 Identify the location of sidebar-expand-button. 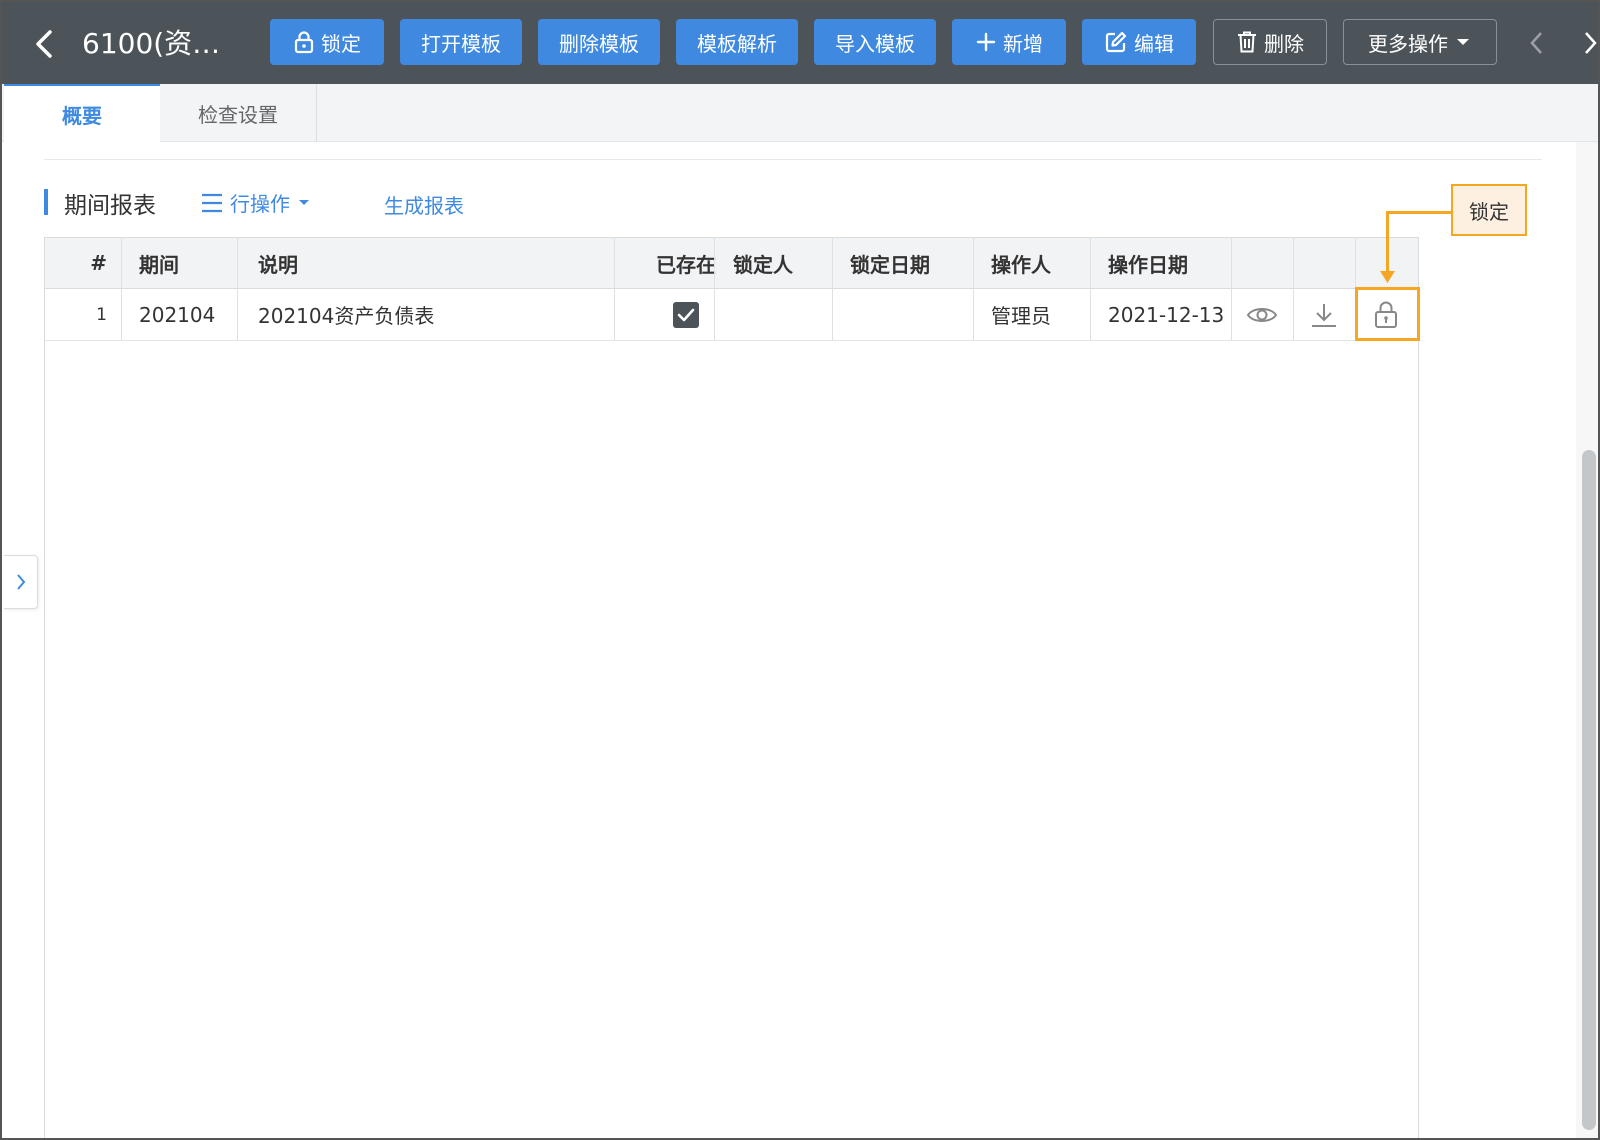
(21, 582).